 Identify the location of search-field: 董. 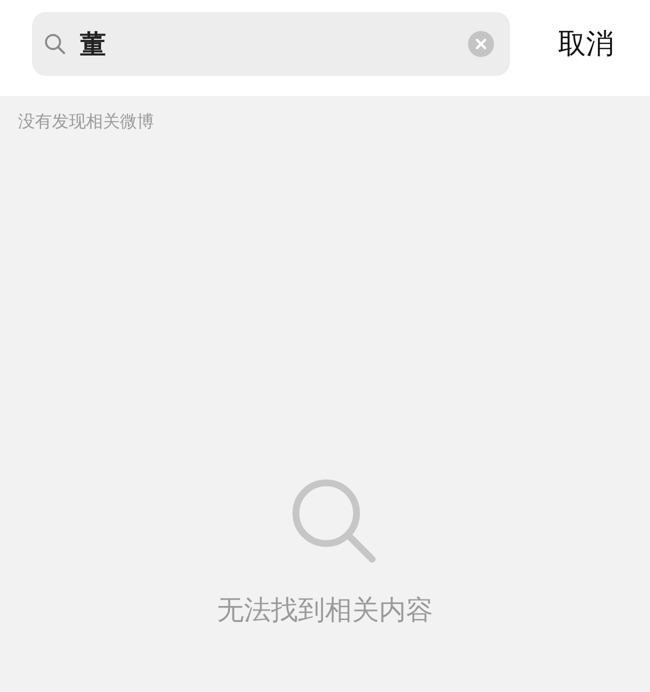
(271, 44).